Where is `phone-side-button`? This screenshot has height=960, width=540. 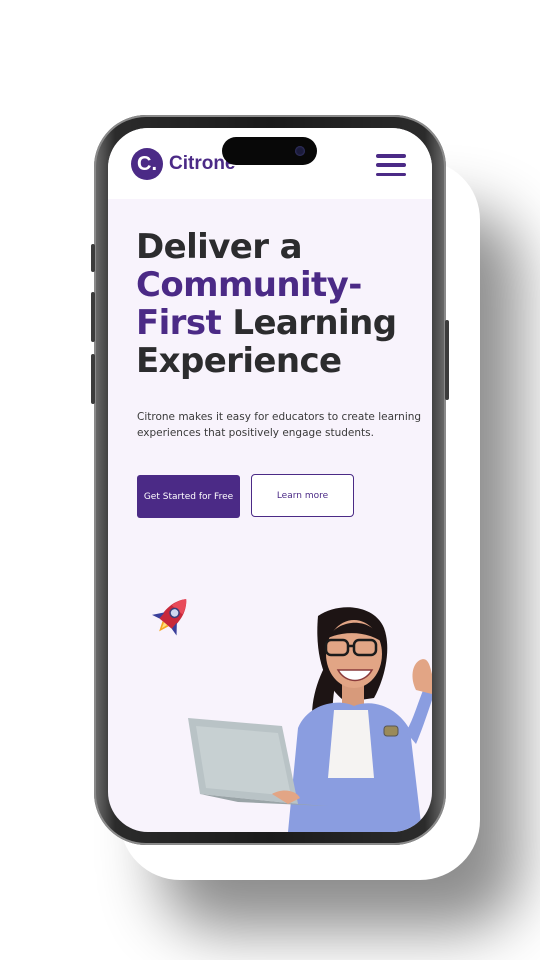 phone-side-button is located at coordinates (93, 258).